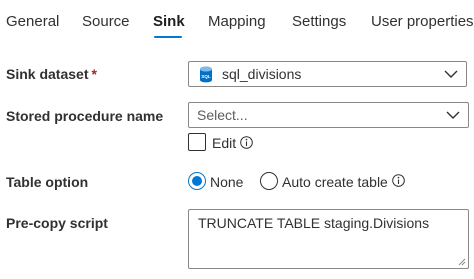  Describe the element at coordinates (327, 74) in the screenshot. I see `sink-dataset-dropdown: SQL sql_divisions` at that location.